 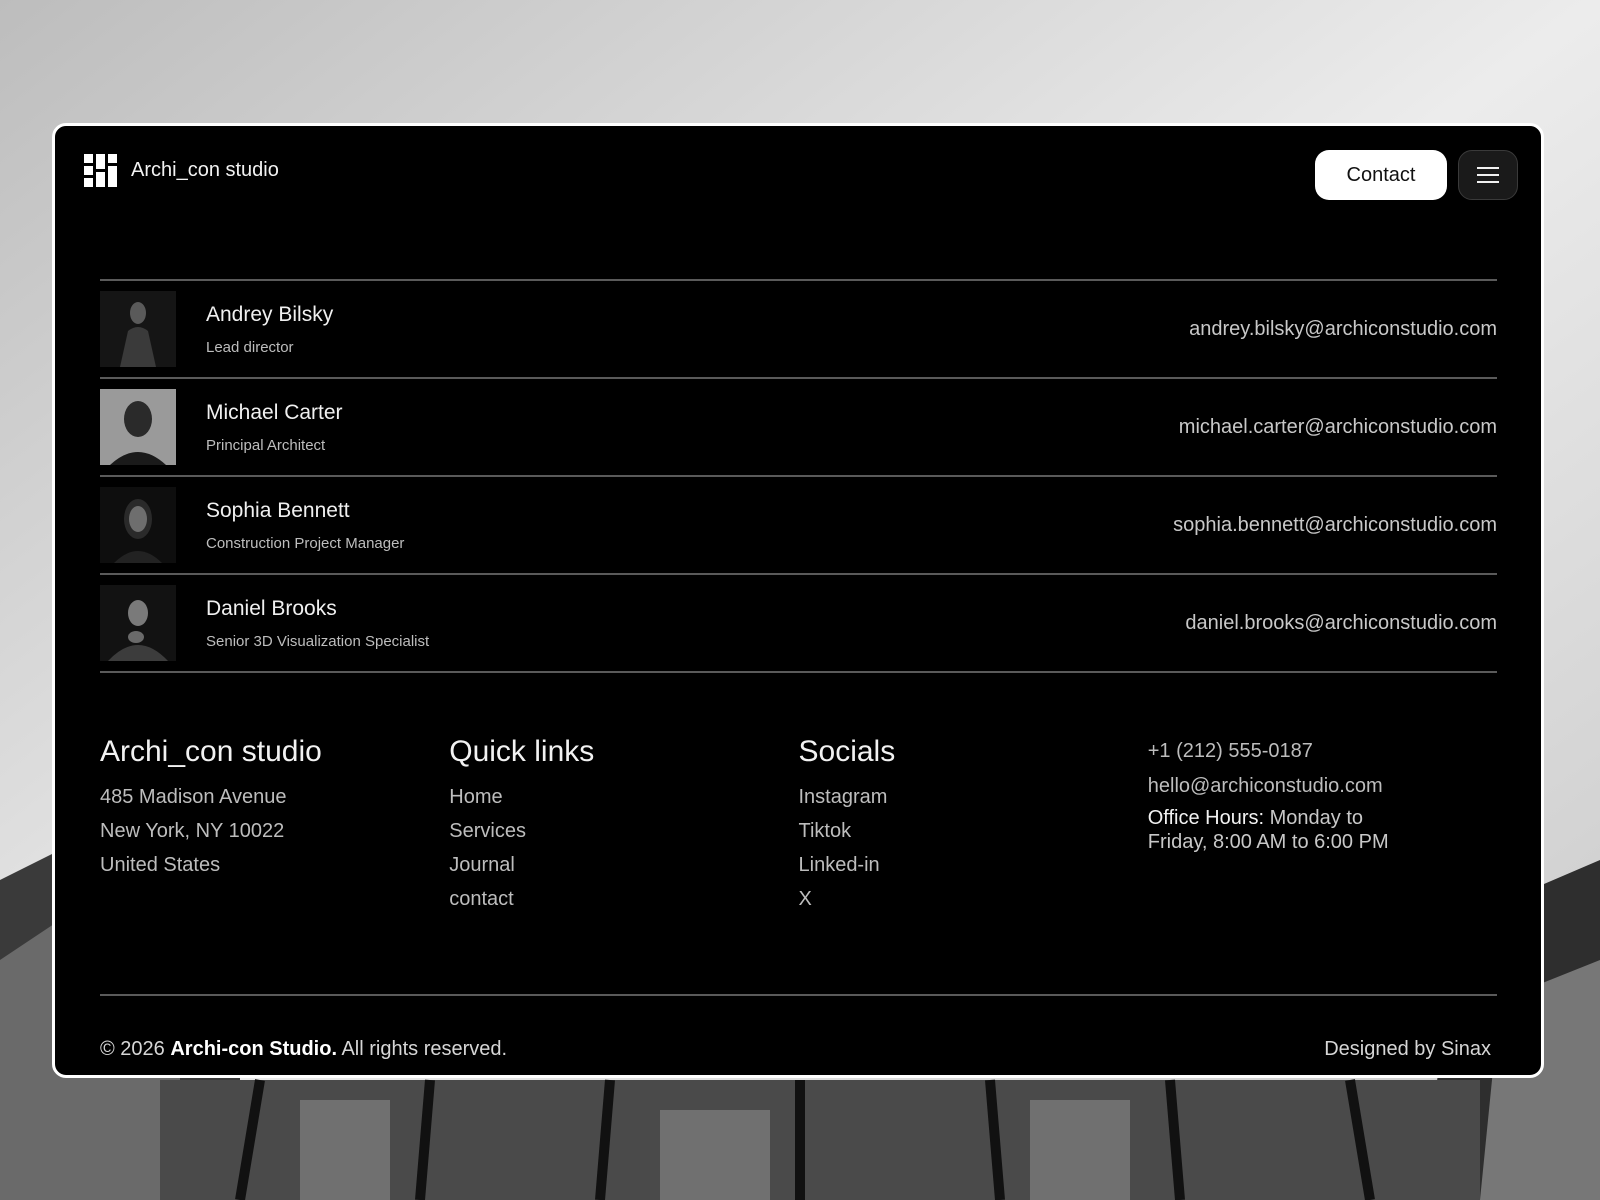 What do you see at coordinates (211, 751) in the screenshot?
I see `footer-studio-title: Archi_con studio` at bounding box center [211, 751].